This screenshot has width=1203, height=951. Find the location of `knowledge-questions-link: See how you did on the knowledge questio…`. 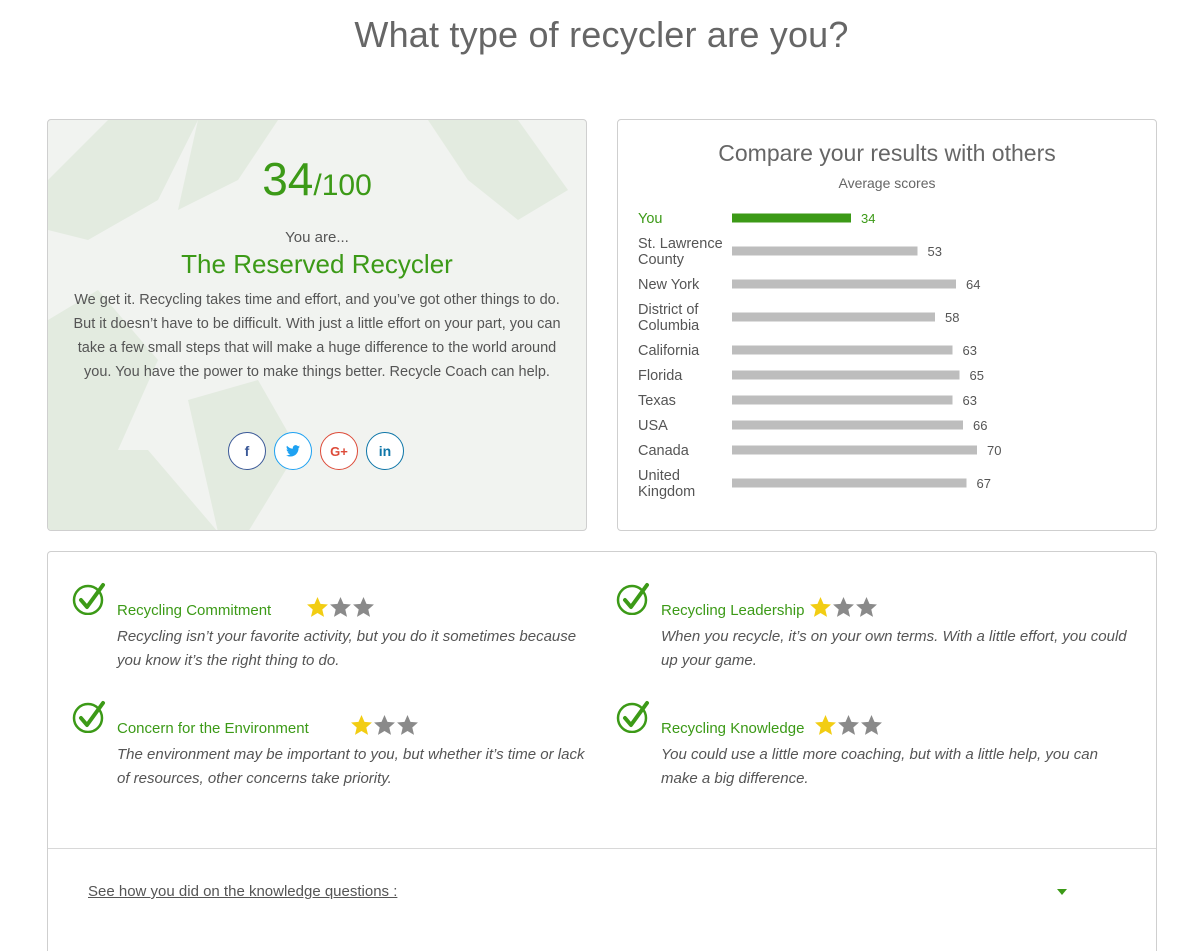

knowledge-questions-link: See how you did on the knowledge questio… is located at coordinates (242, 891).